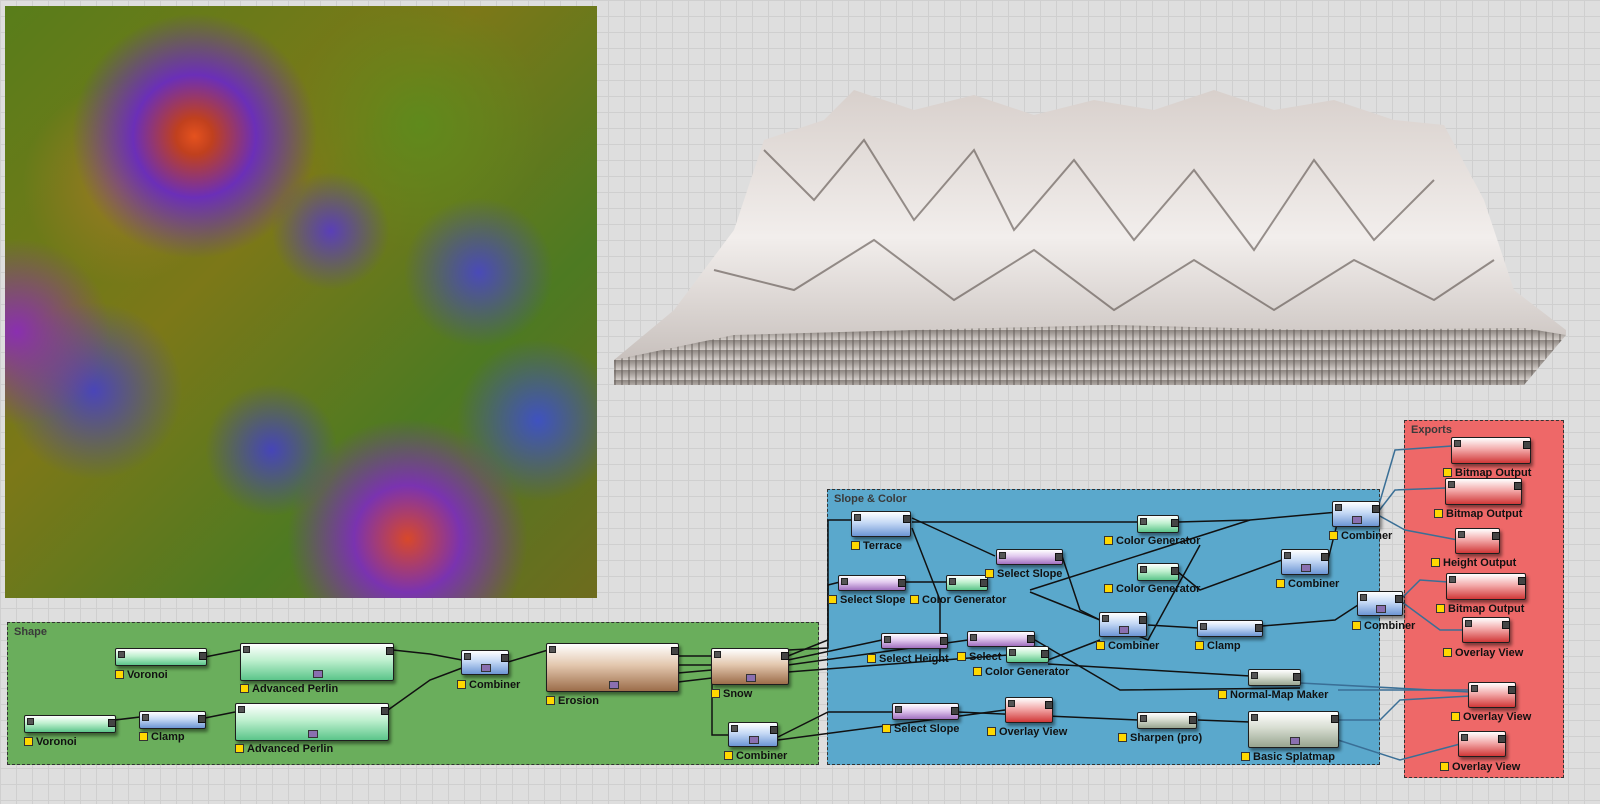 This screenshot has height=804, width=1600. I want to click on select-slope-label-3: Select Slope, so click(920, 729).